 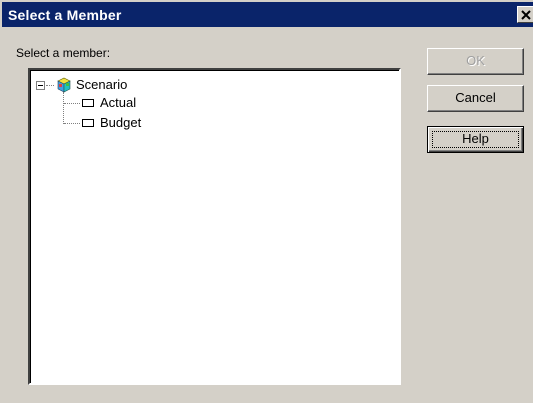 I want to click on ok-button: OK, so click(x=475, y=61).